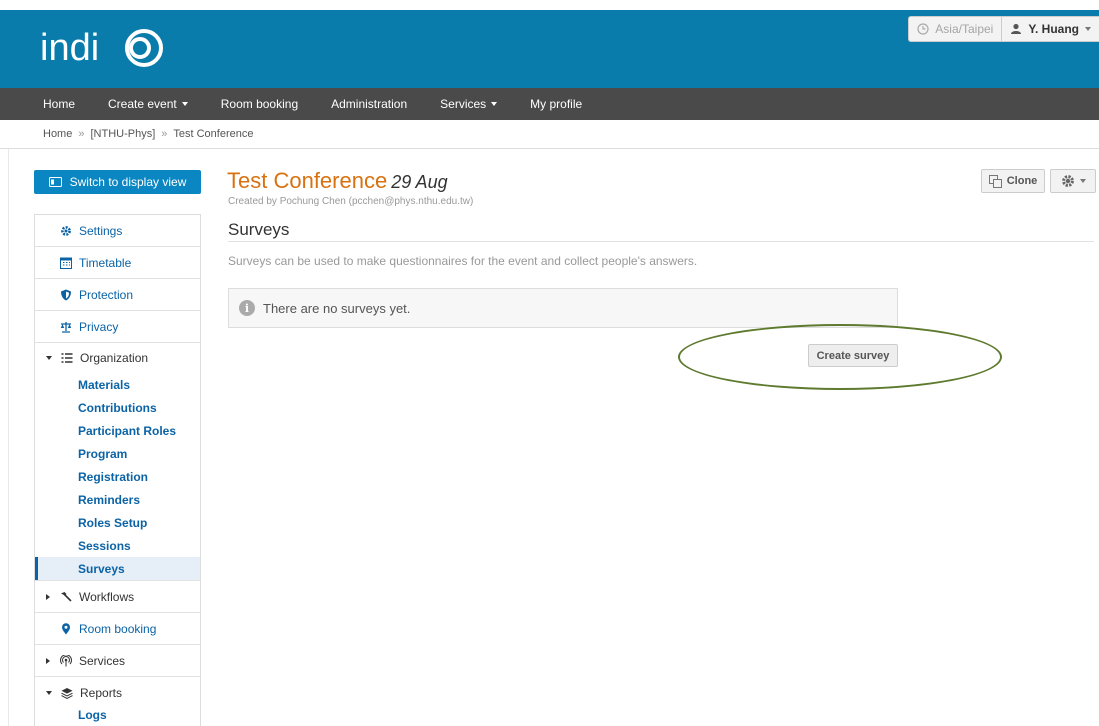 This screenshot has width=1099, height=726. Describe the element at coordinates (563, 308) in the screenshot. I see `empty-state-message: i There are no surveys yet.` at that location.